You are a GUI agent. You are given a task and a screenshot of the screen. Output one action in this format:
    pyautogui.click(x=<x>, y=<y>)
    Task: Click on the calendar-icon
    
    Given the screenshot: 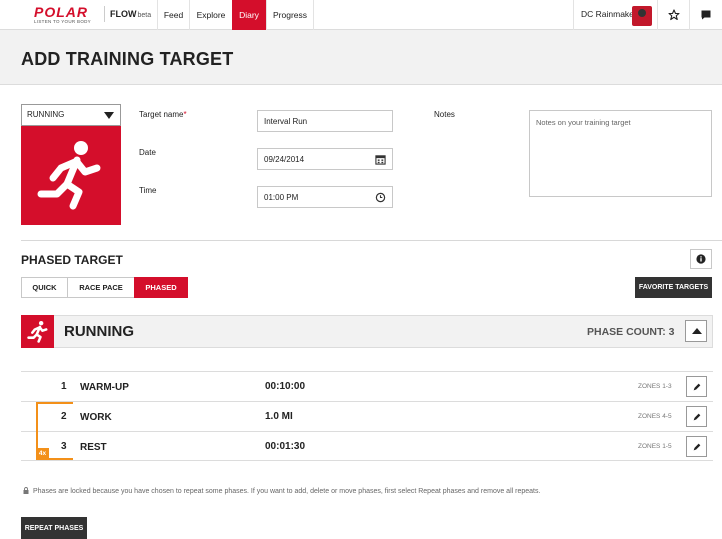 What is the action you would take?
    pyautogui.click(x=380, y=159)
    